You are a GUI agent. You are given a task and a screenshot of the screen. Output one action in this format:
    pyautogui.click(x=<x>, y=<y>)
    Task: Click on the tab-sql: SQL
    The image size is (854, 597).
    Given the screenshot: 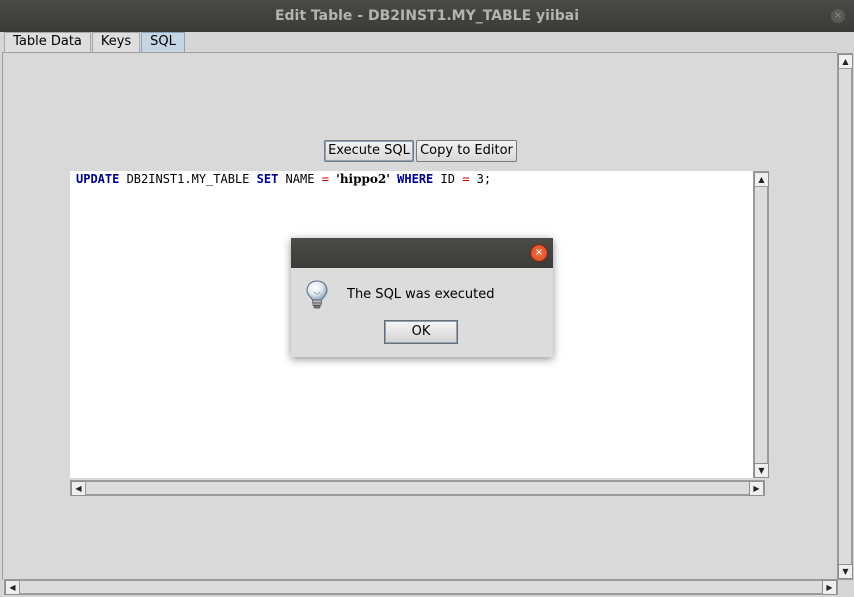 What is the action you would take?
    pyautogui.click(x=163, y=42)
    